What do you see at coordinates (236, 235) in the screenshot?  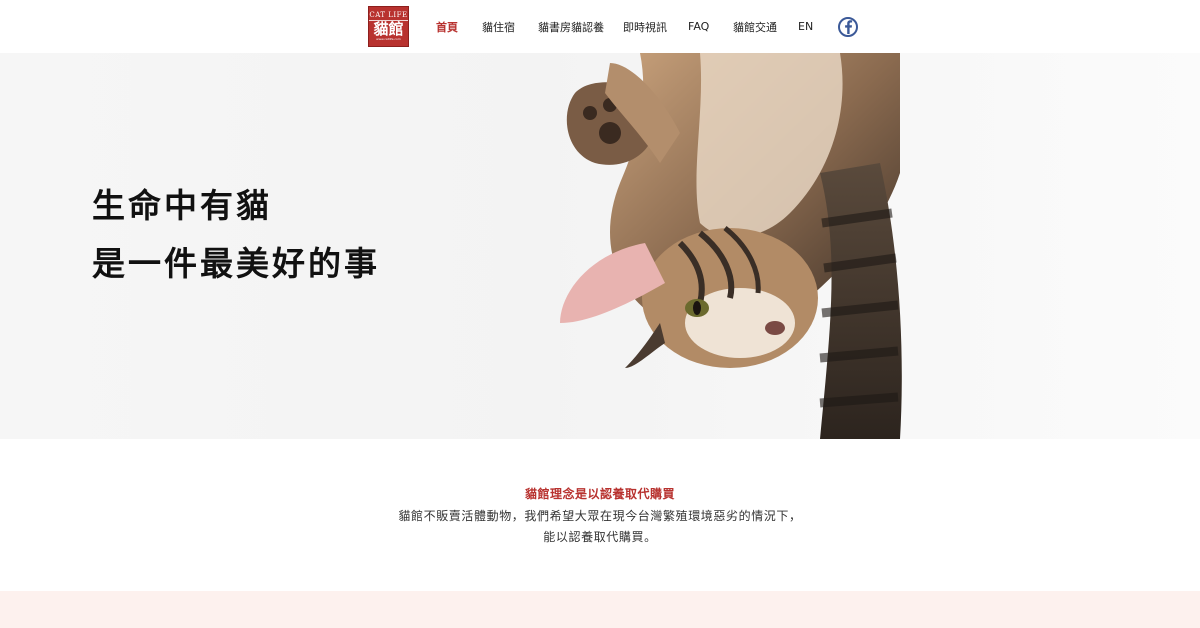 I see `hero-headline: 生命中有貓 是一件最美好的事` at bounding box center [236, 235].